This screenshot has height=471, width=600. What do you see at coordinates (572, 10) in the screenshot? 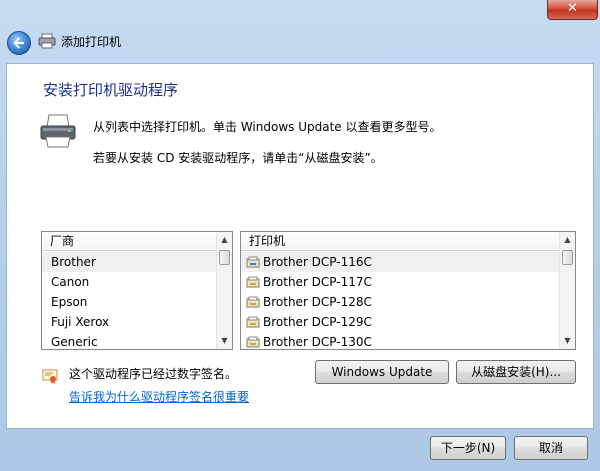
I see `close-button: ✕` at bounding box center [572, 10].